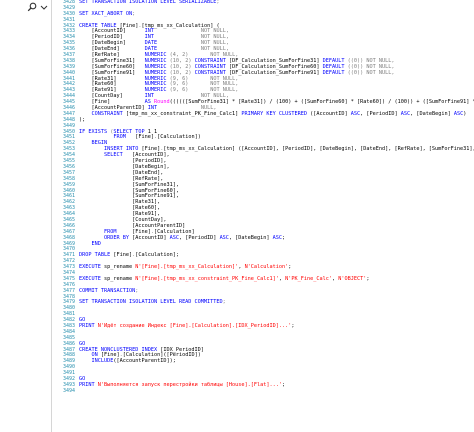 This screenshot has width=474, height=432. What do you see at coordinates (106, 13) in the screenshot?
I see `code-token: SET XACT_ABORT ON` at bounding box center [106, 13].